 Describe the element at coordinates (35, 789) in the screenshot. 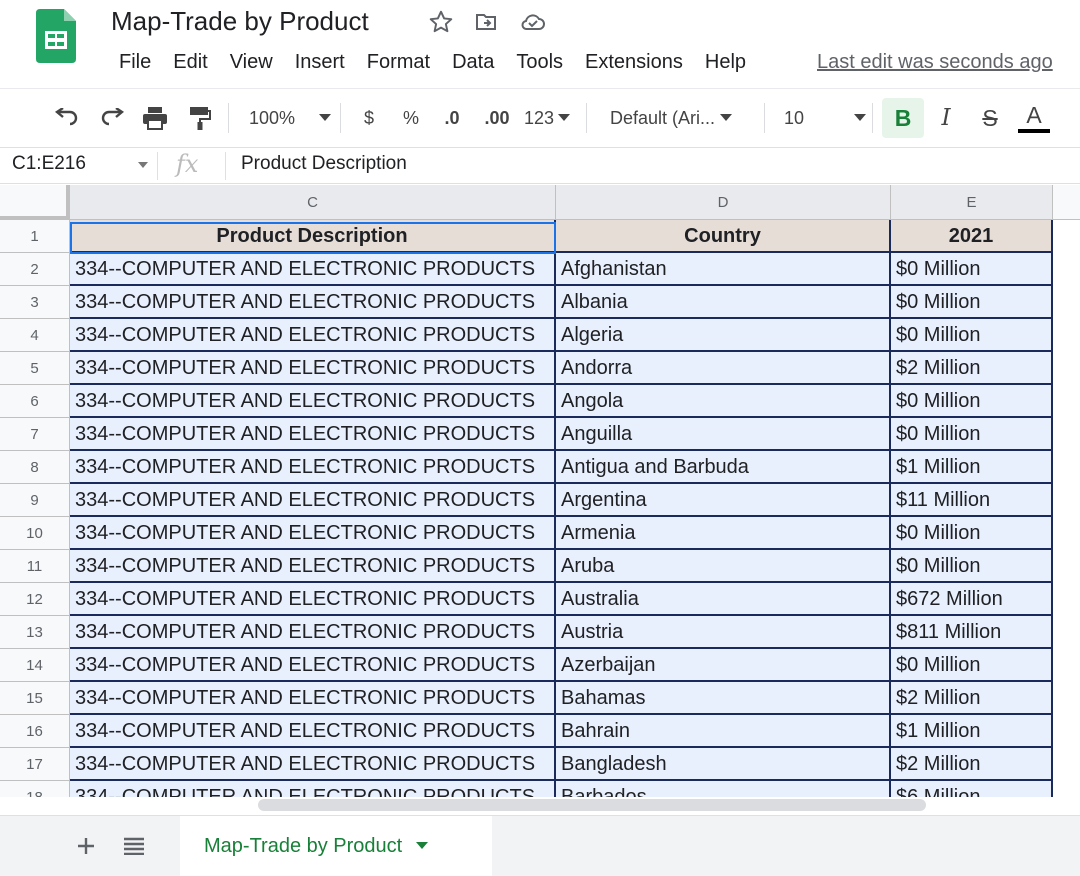

I see `row-header: 18` at that location.